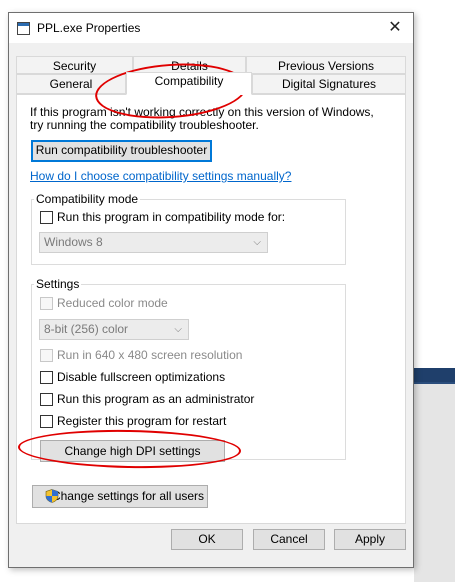 The height and width of the screenshot is (582, 455). I want to click on tab-digital-signatures: Digital Signatures, so click(329, 84).